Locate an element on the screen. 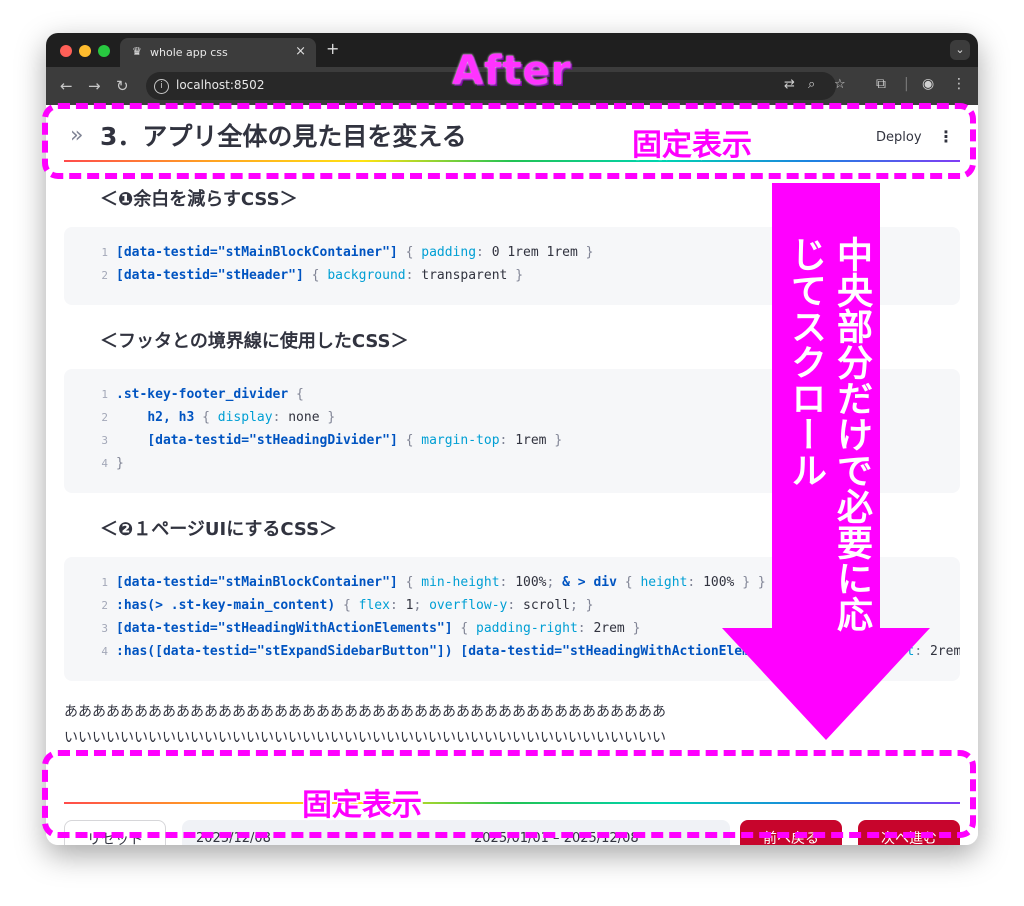  fixed-footer-outline is located at coordinates (509, 794).